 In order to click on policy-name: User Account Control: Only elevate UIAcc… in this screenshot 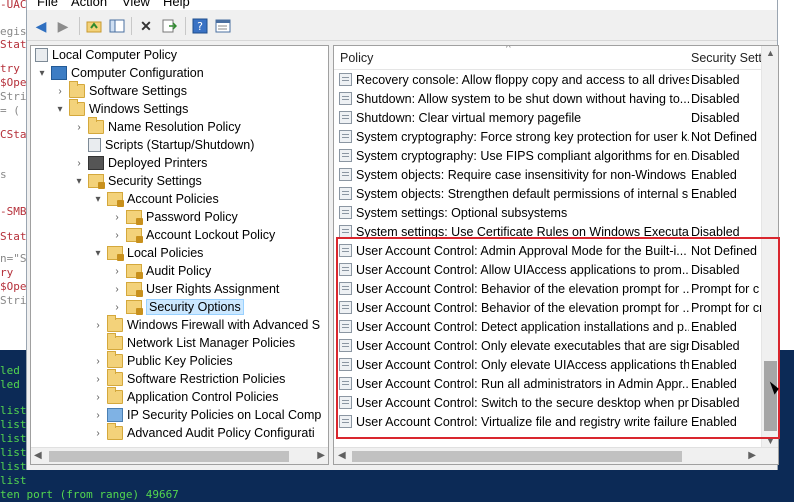, I will do `click(522, 364)`.